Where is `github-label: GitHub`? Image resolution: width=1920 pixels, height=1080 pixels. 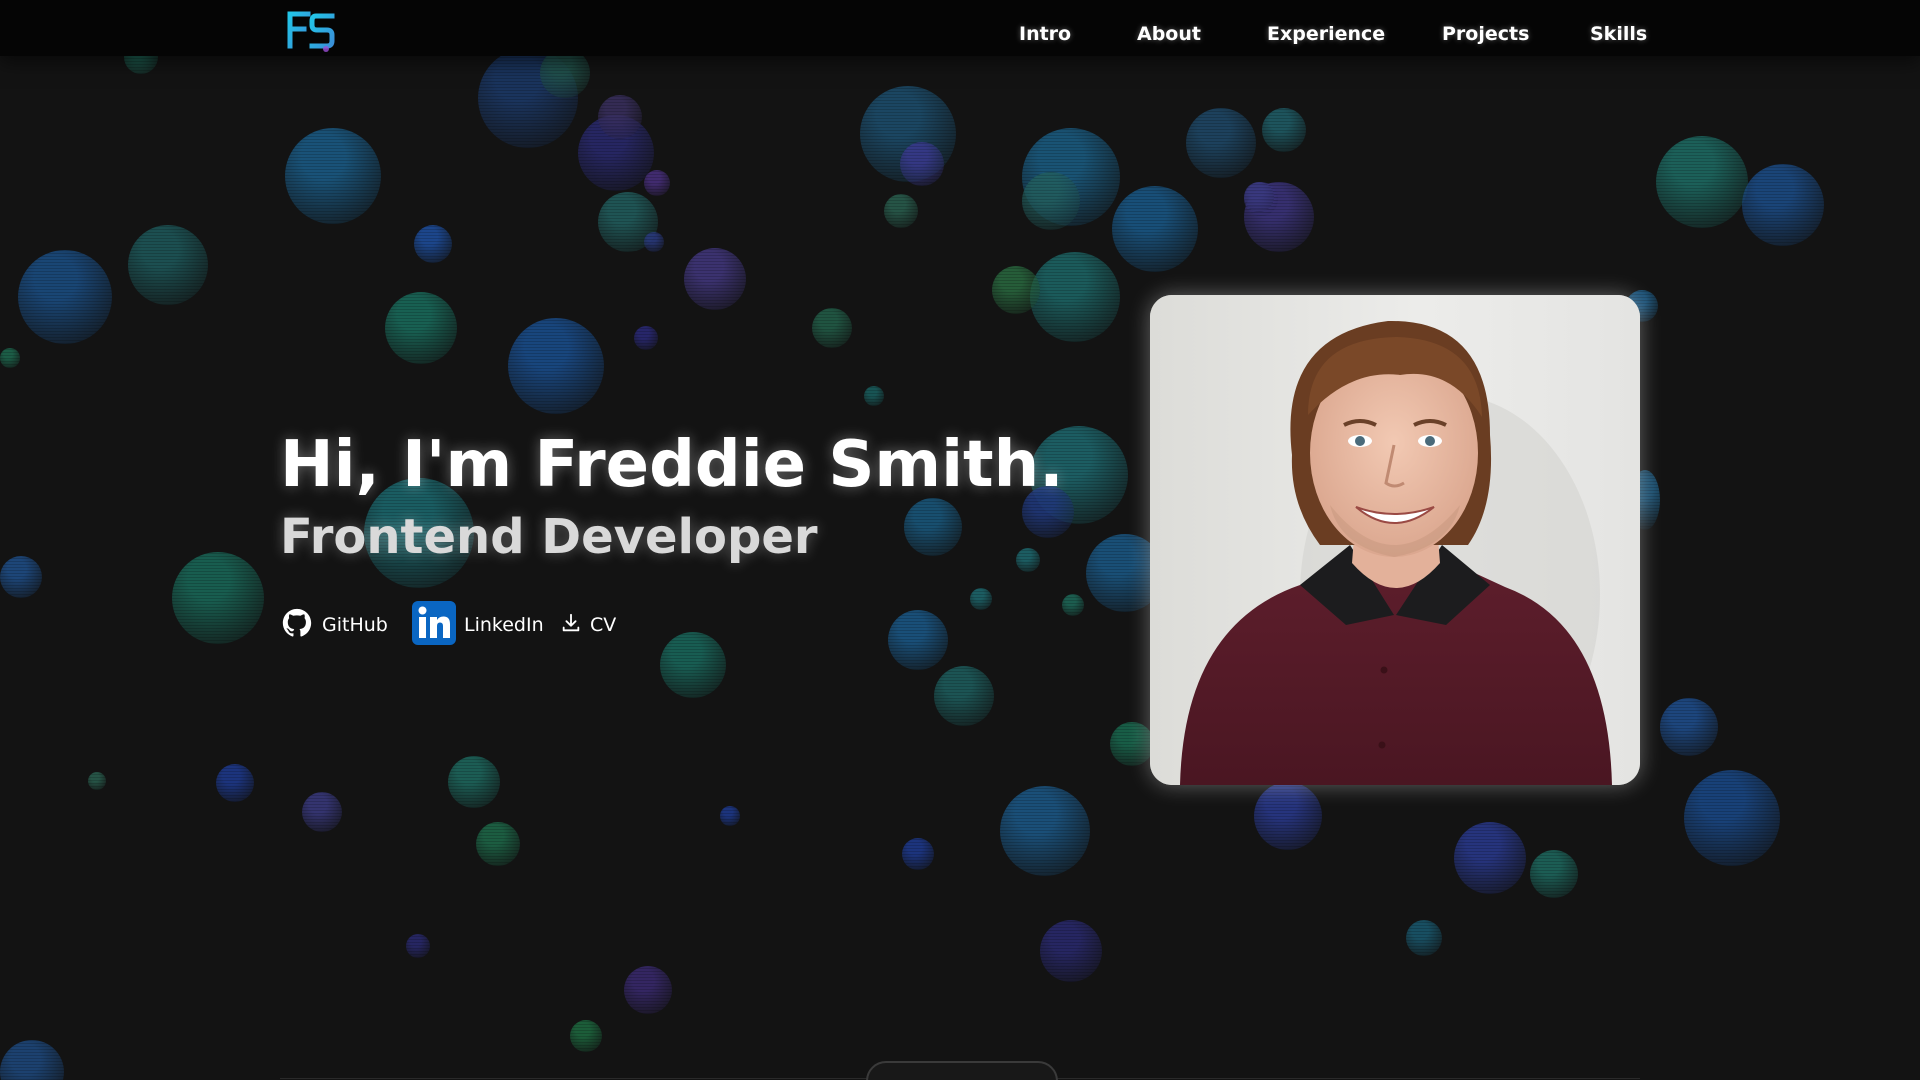
github-label: GitHub is located at coordinates (355, 625).